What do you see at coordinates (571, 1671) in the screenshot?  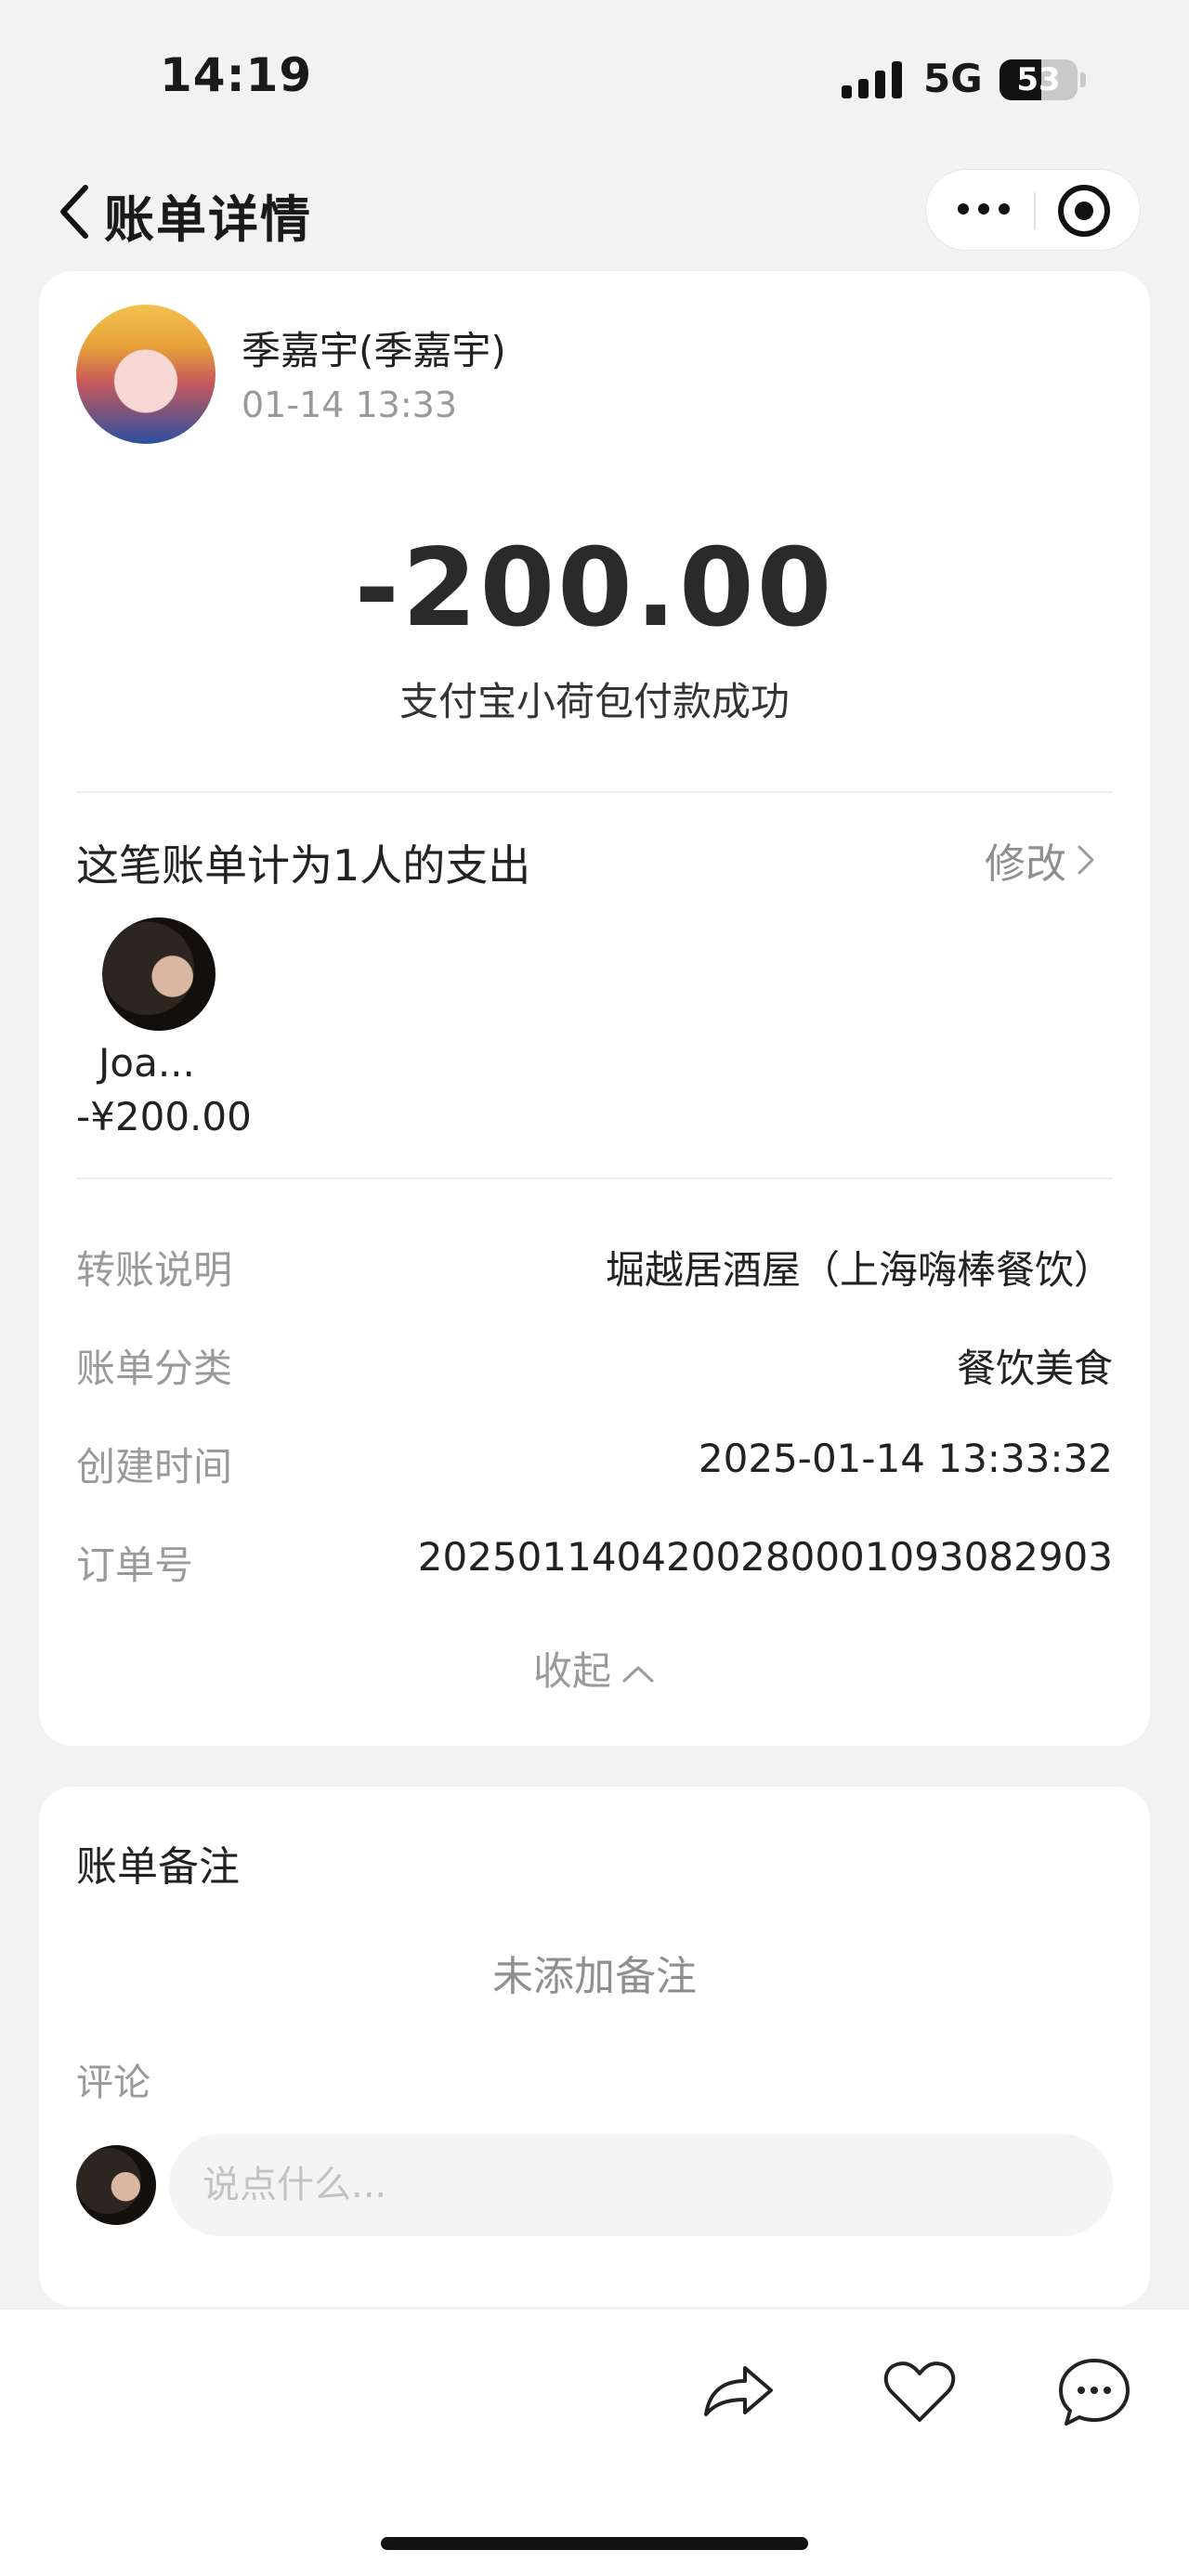 I see `collapse-label: 收起` at bounding box center [571, 1671].